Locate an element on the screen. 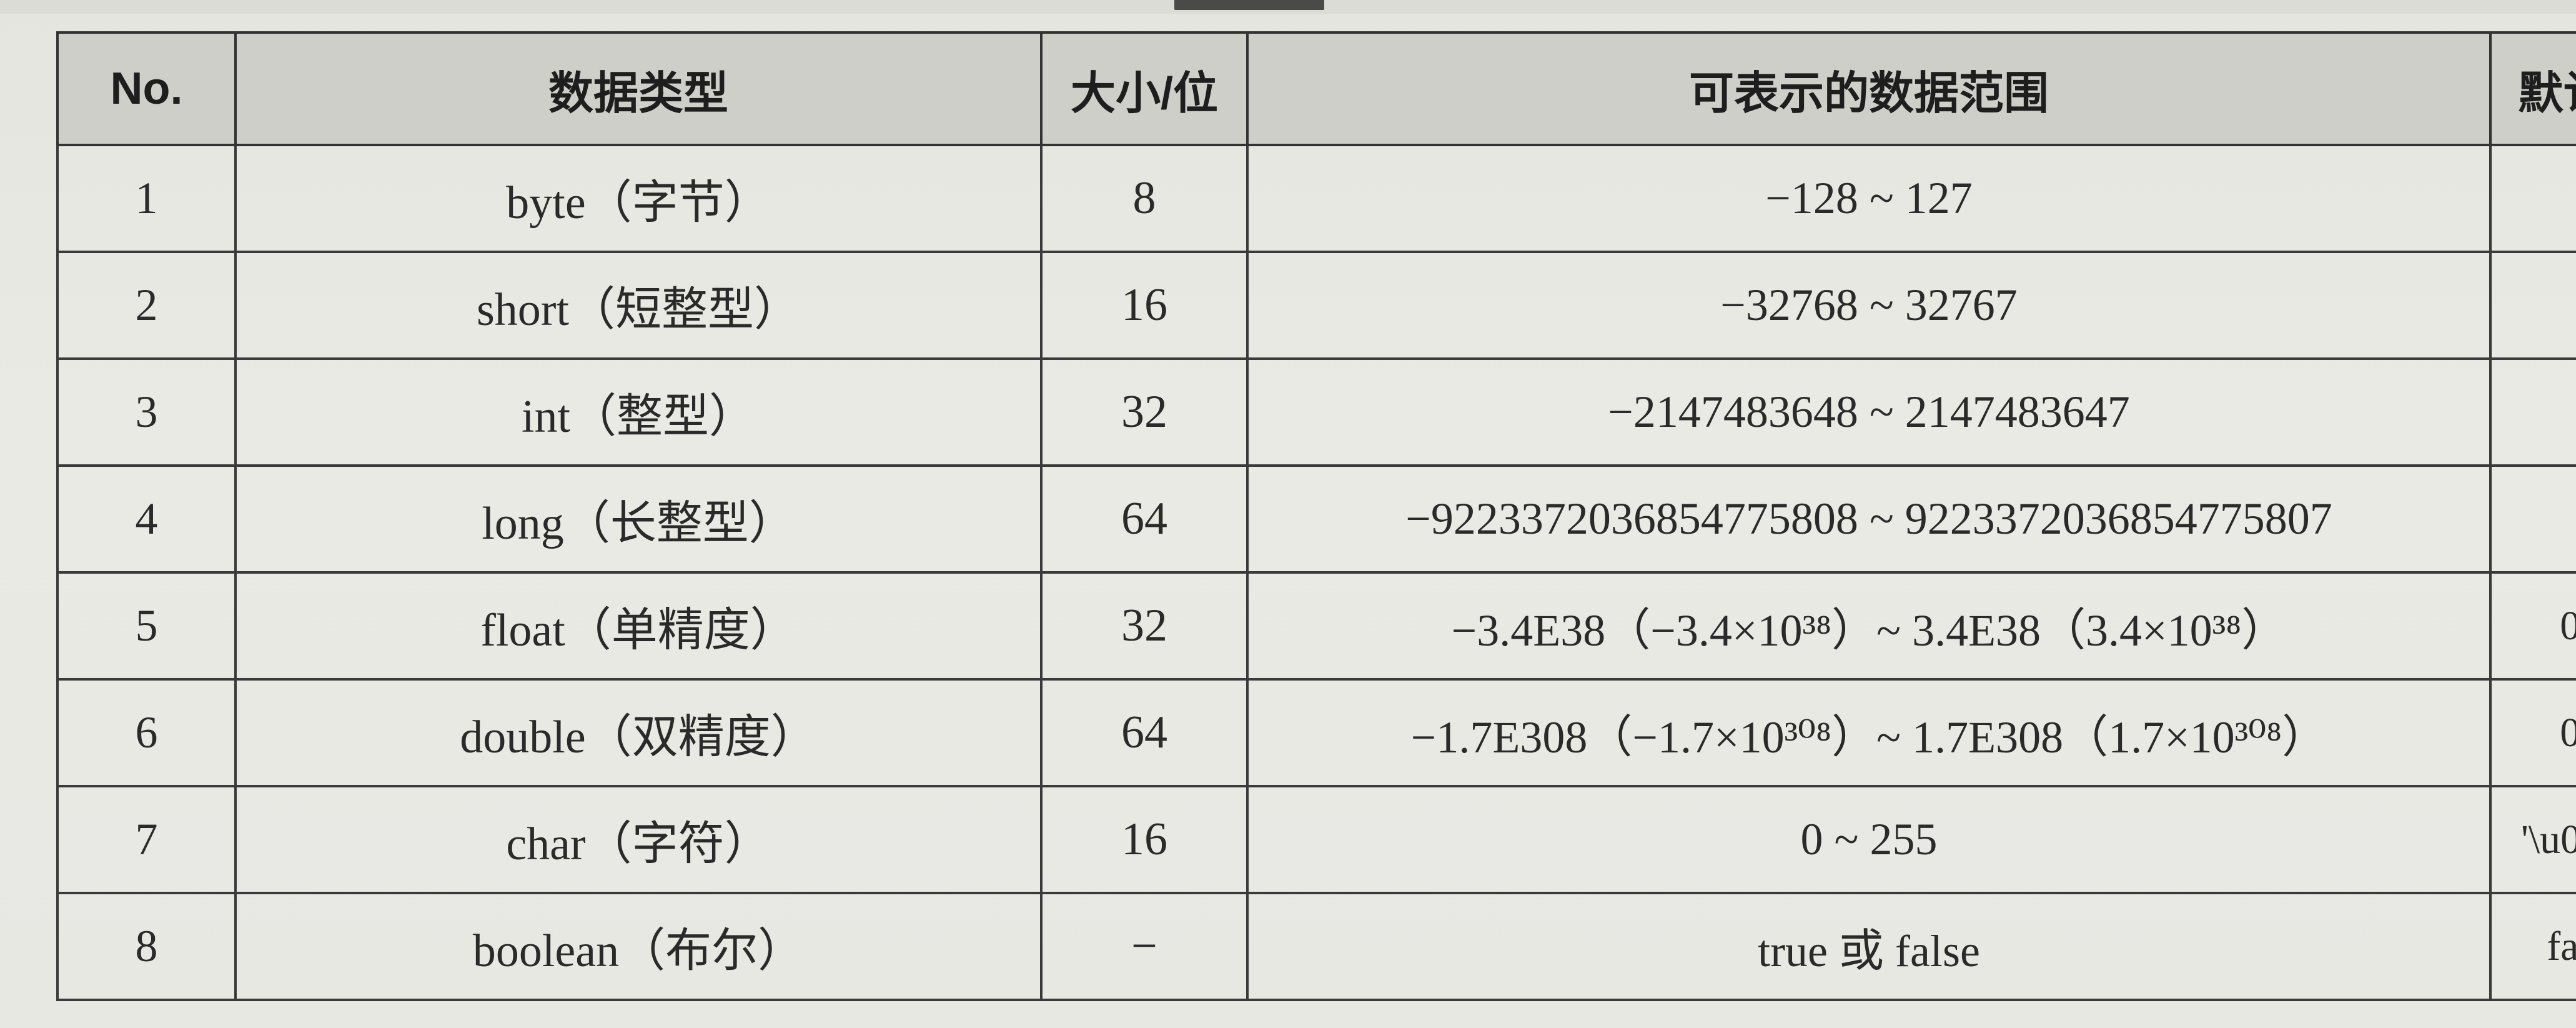  cell-no: 7 is located at coordinates (146, 839).